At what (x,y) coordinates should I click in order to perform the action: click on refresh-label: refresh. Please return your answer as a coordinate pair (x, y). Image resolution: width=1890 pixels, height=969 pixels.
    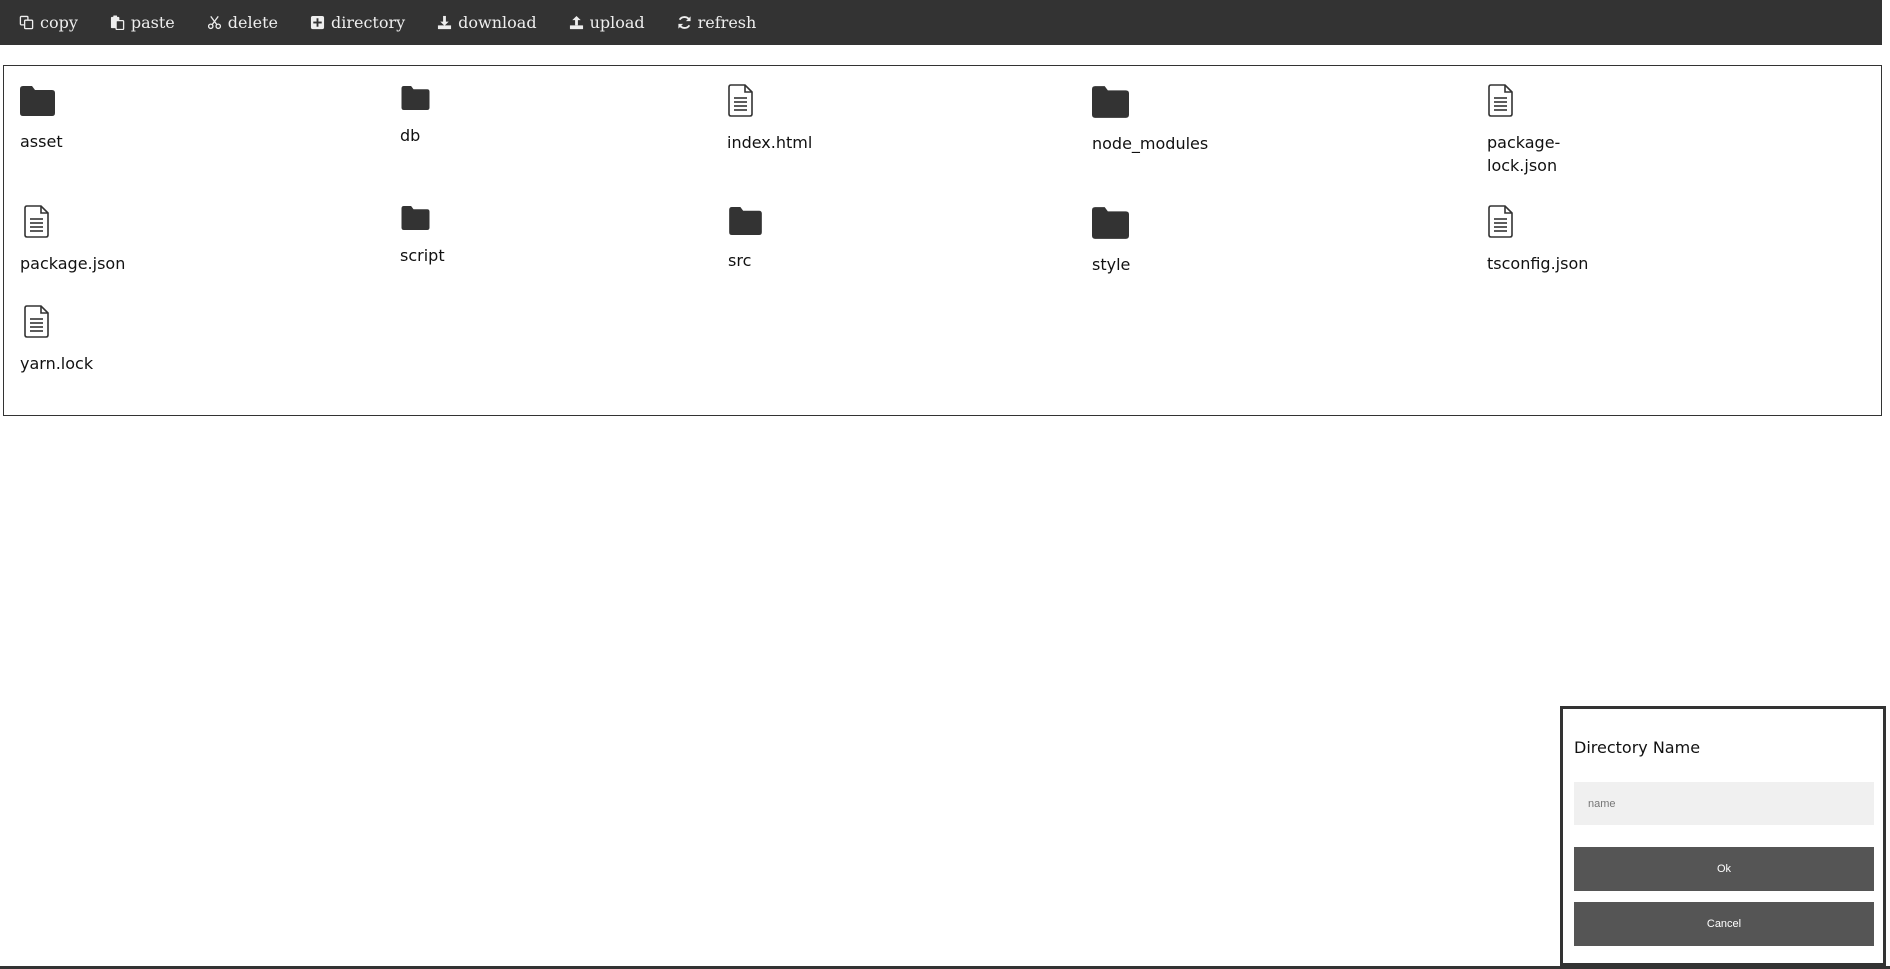
    Looking at the image, I should click on (727, 22).